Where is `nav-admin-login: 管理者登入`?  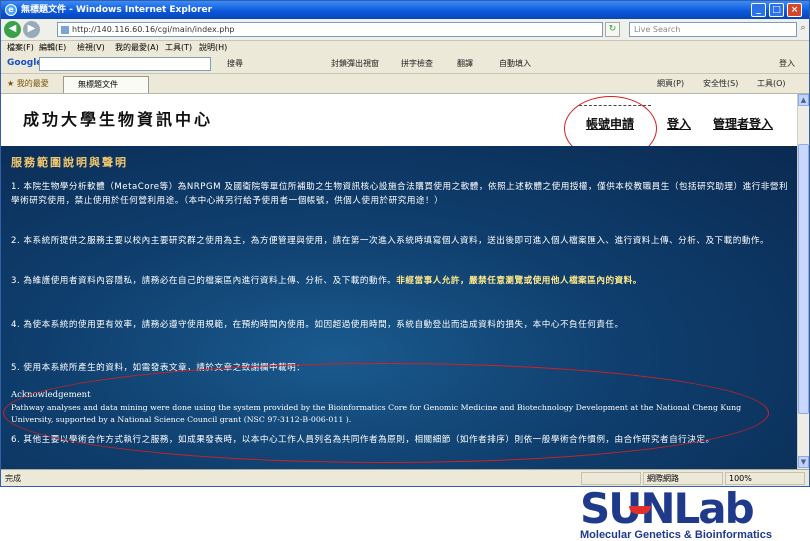 nav-admin-login: 管理者登入 is located at coordinates (743, 123).